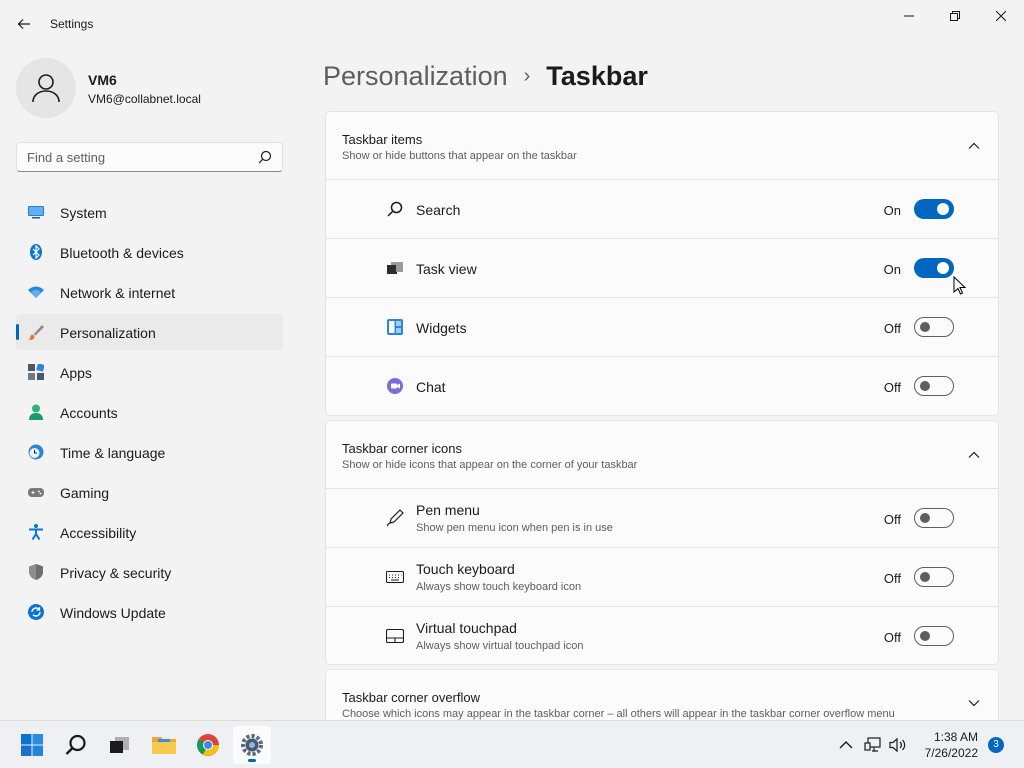  What do you see at coordinates (846, 745) in the screenshot?
I see `show-hidden-icons-button` at bounding box center [846, 745].